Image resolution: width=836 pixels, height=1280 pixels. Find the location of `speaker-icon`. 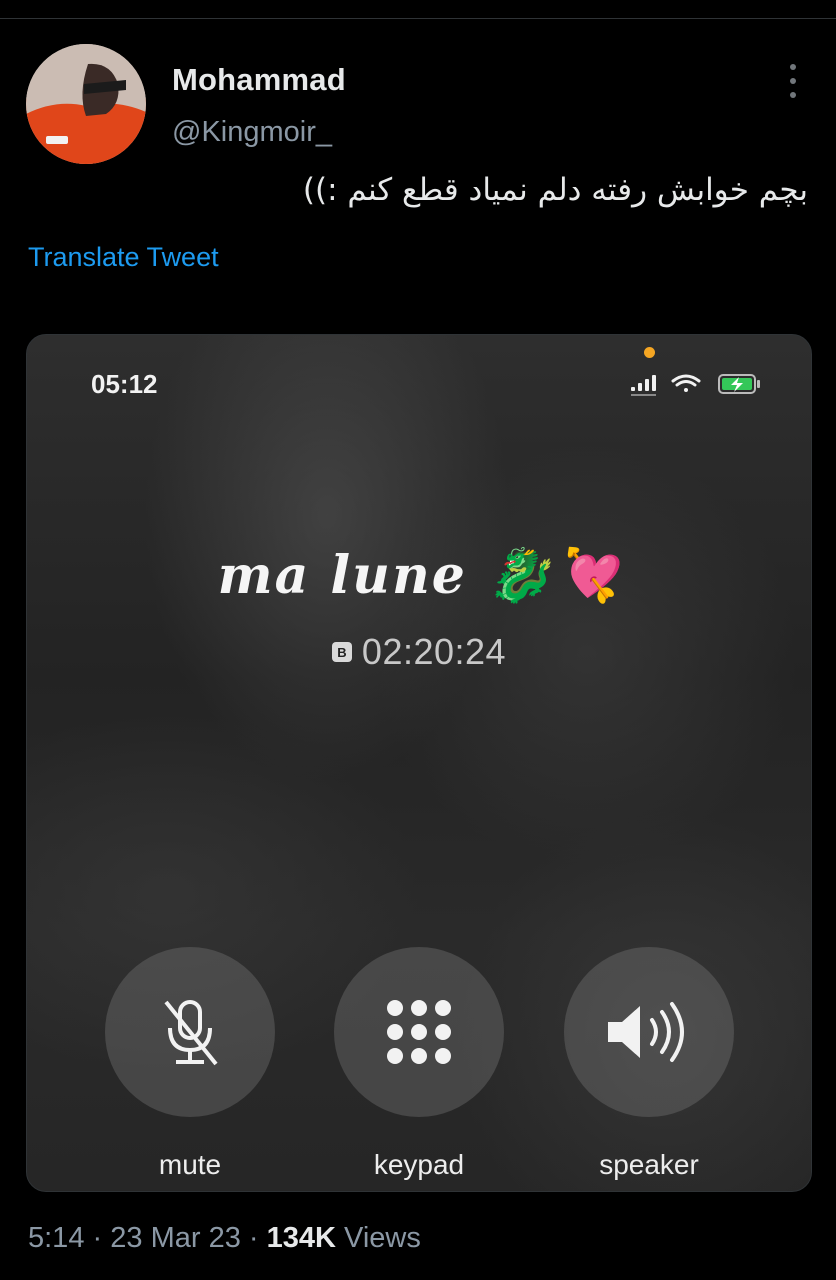

speaker-icon is located at coordinates (646, 1032).